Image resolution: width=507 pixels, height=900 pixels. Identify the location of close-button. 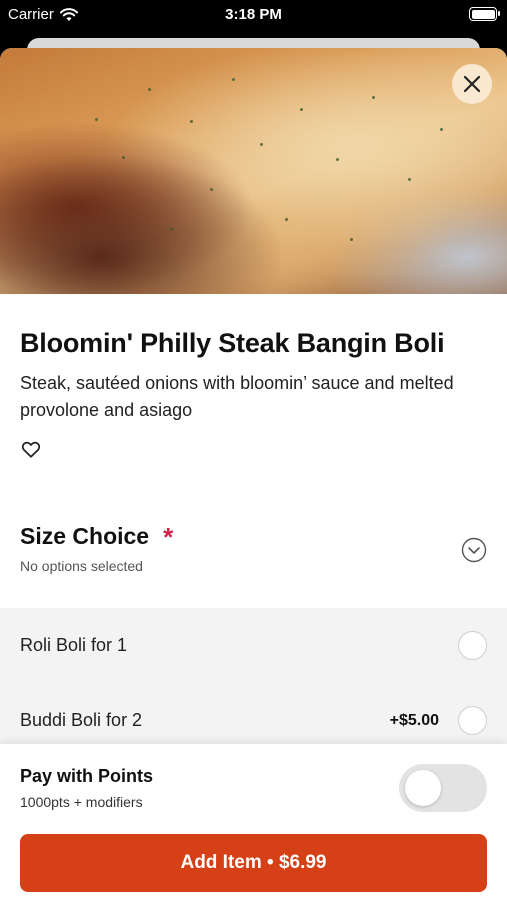
(472, 84).